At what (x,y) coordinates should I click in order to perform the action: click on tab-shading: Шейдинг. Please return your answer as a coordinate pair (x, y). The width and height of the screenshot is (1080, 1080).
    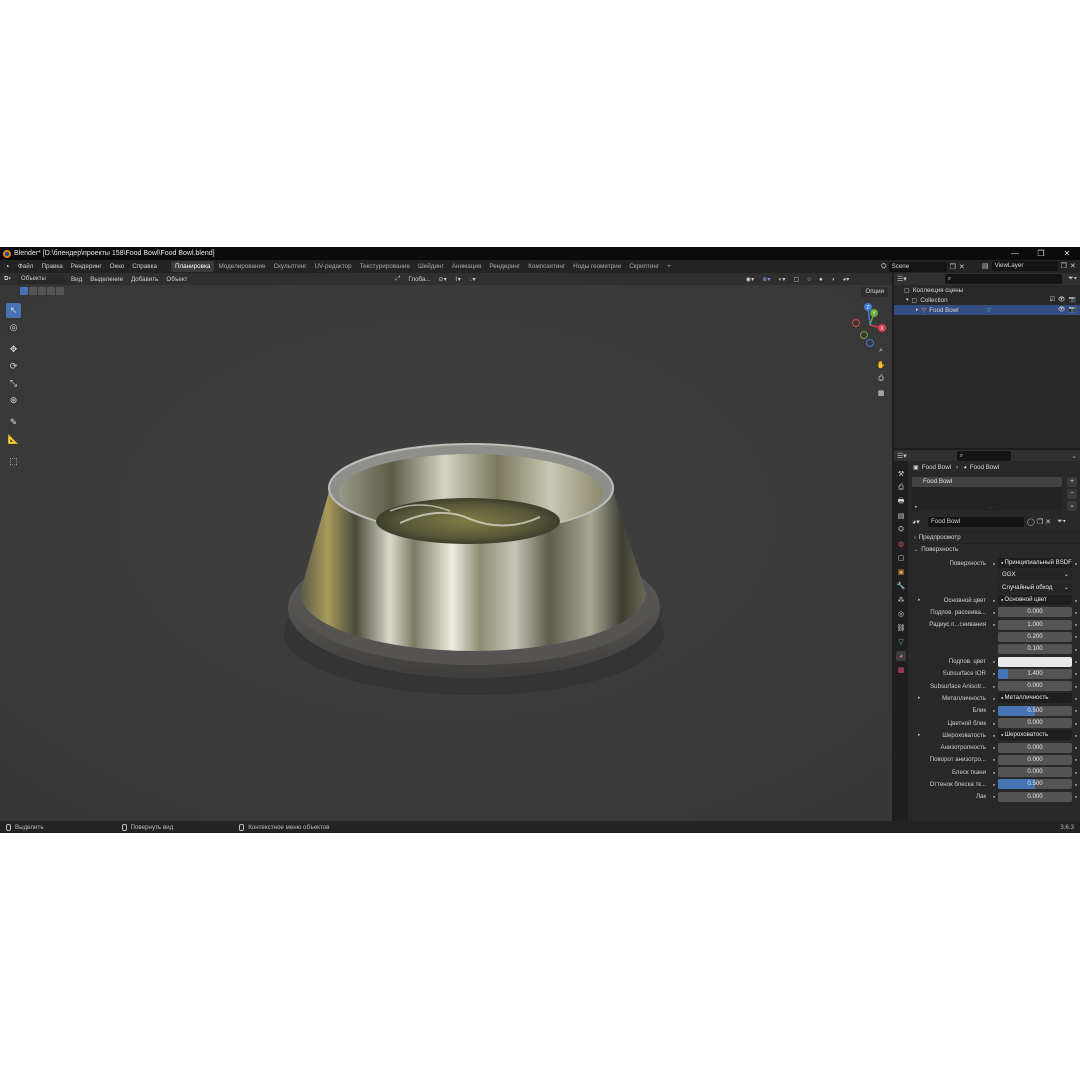
    Looking at the image, I should click on (431, 266).